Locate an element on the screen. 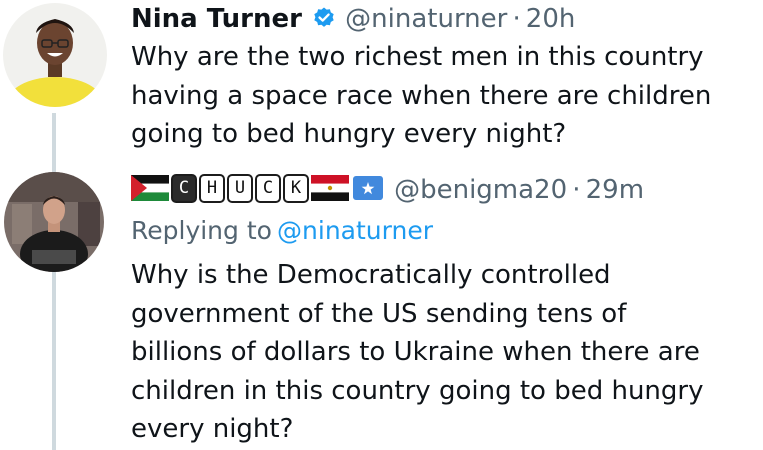  replying-to: Replying to @ninaturner is located at coordinates (282, 231).